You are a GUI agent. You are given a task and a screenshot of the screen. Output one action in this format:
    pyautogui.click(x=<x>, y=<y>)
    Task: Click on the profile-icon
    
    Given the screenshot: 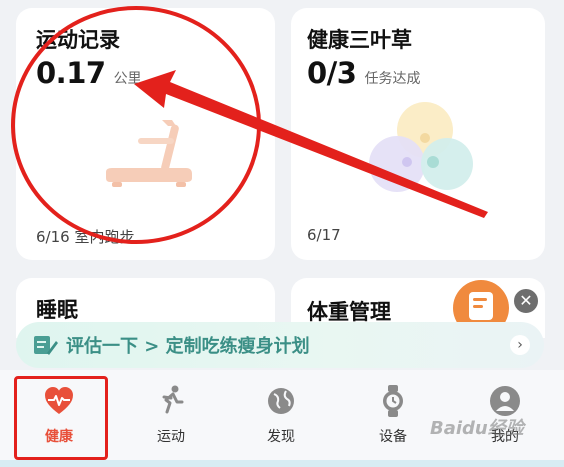 What is the action you would take?
    pyautogui.click(x=505, y=401)
    